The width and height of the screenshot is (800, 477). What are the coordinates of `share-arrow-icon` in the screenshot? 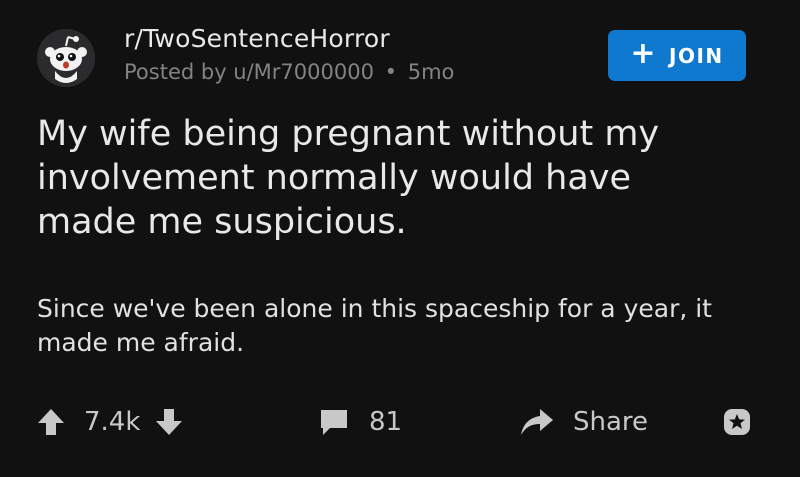 It's located at (537, 422).